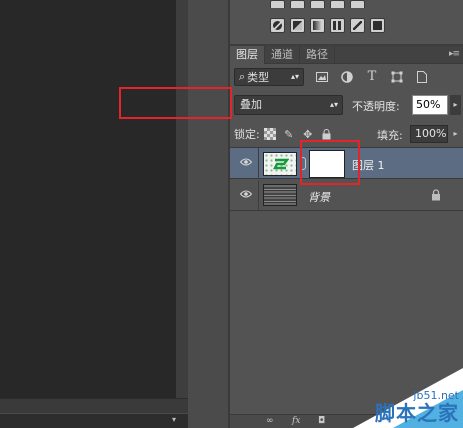 The image size is (463, 428). Describe the element at coordinates (296, 421) in the screenshot. I see `layer-style-icon: fx` at that location.